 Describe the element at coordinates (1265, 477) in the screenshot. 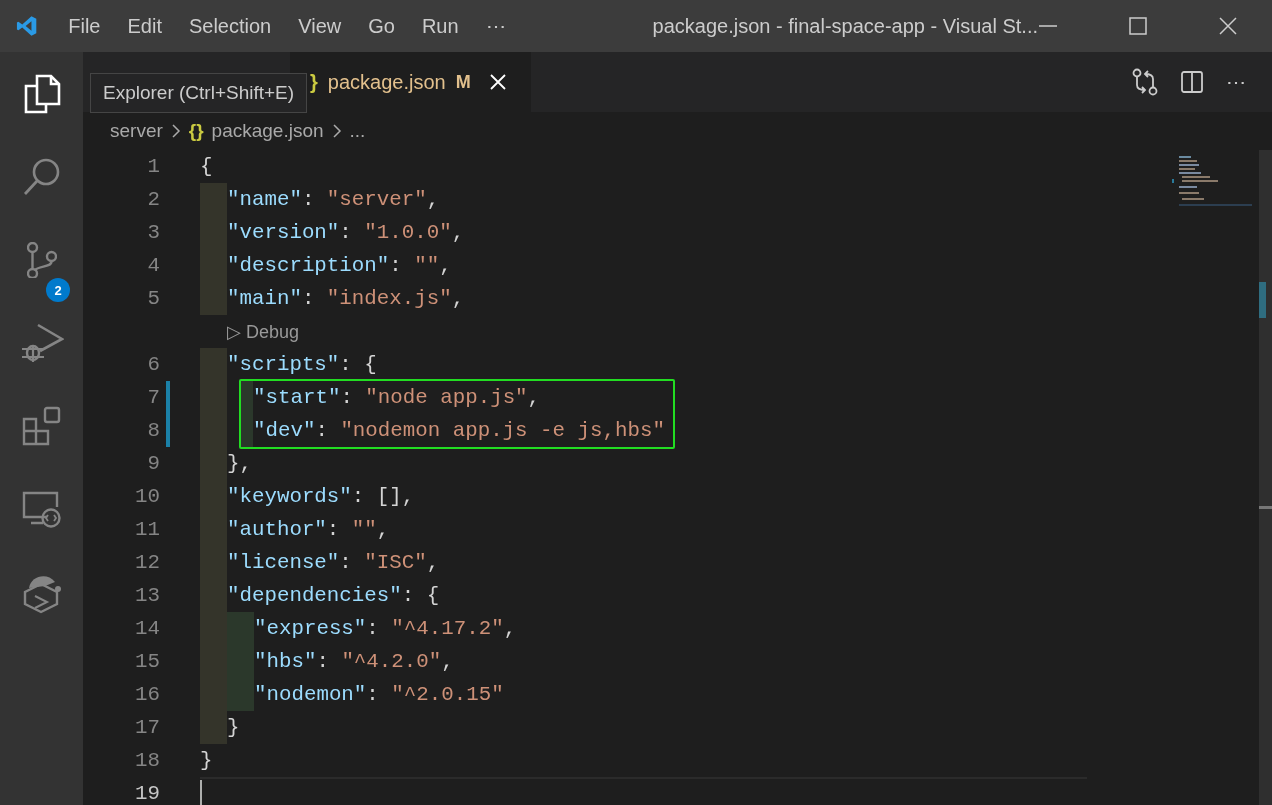

I see `scrollbar` at that location.